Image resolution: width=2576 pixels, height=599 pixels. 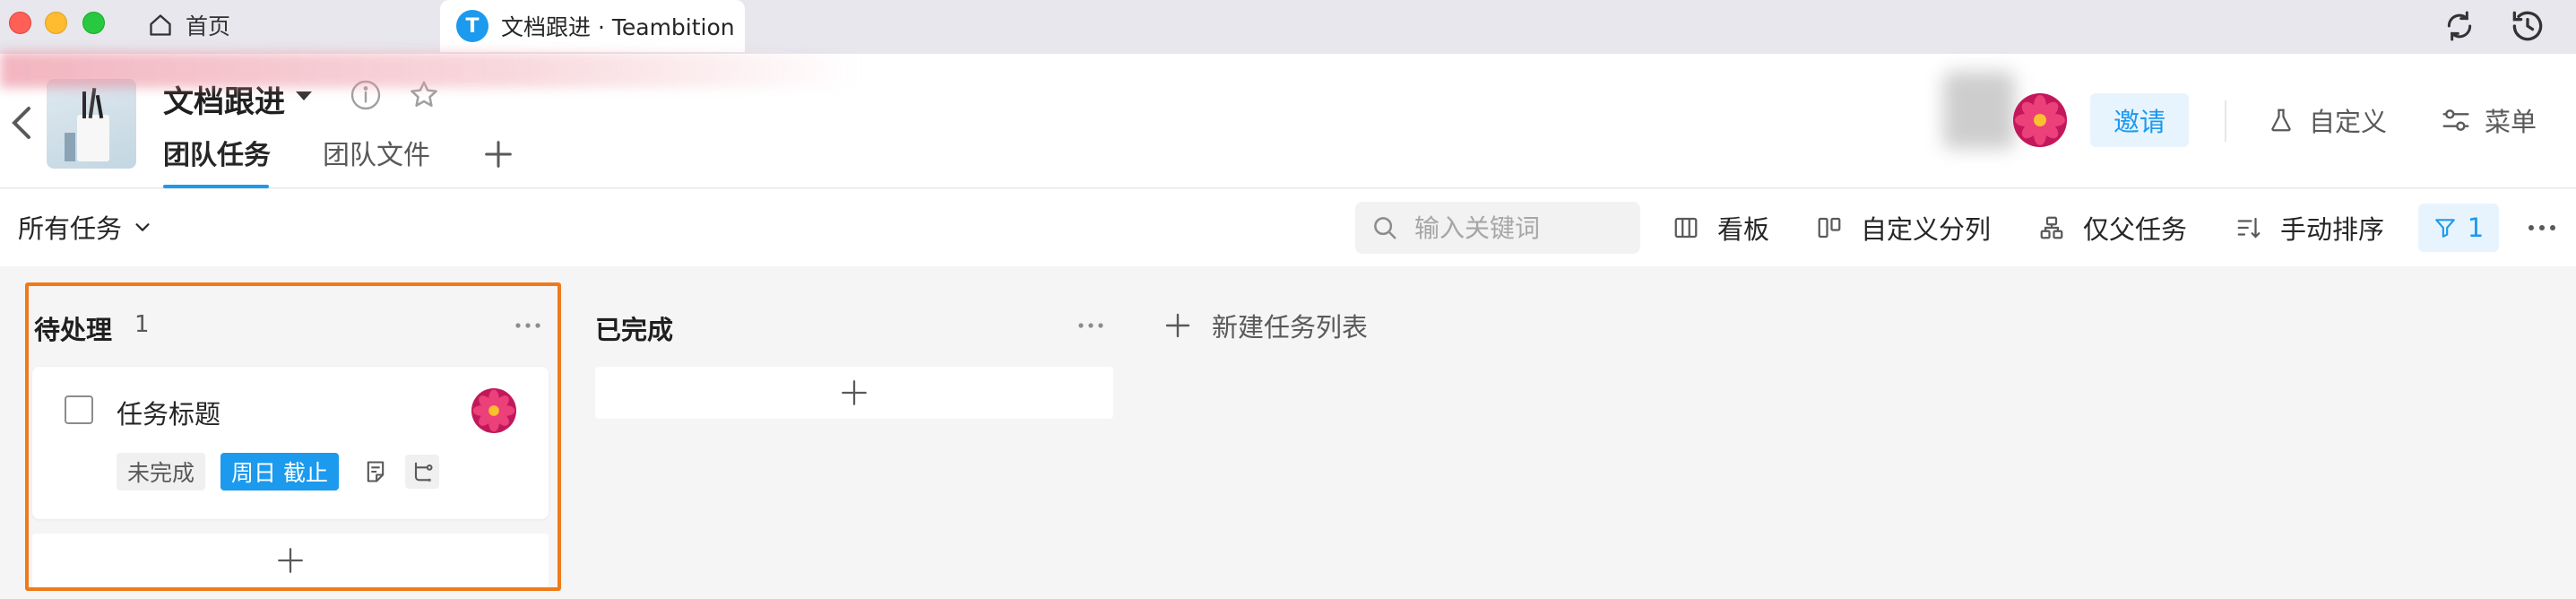 What do you see at coordinates (2135, 229) in the screenshot?
I see `parent-only-label: 仅父任务` at bounding box center [2135, 229].